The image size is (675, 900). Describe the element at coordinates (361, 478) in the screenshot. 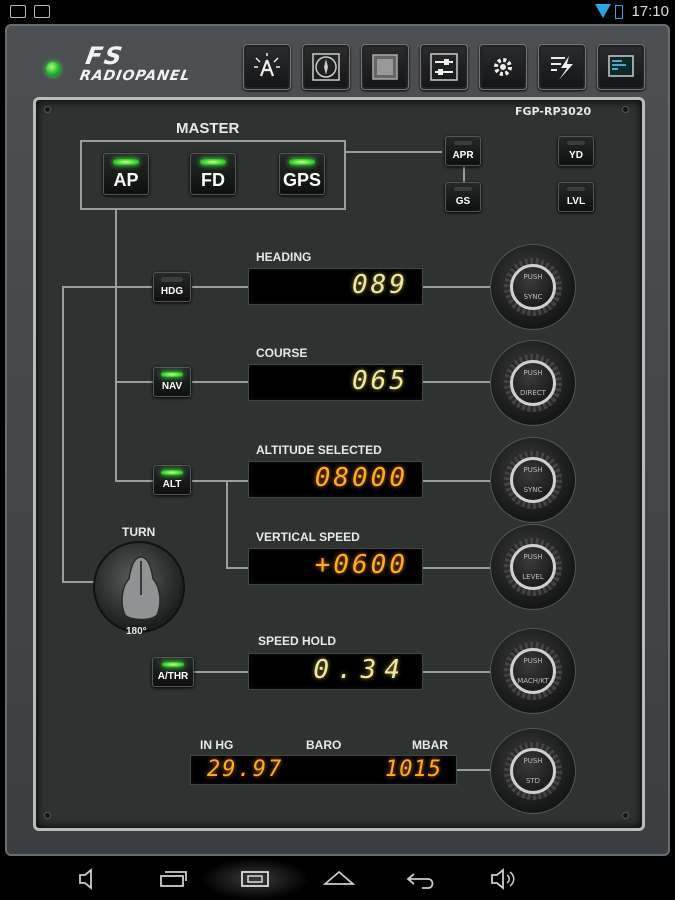

I see `altitude-value: 08000` at that location.